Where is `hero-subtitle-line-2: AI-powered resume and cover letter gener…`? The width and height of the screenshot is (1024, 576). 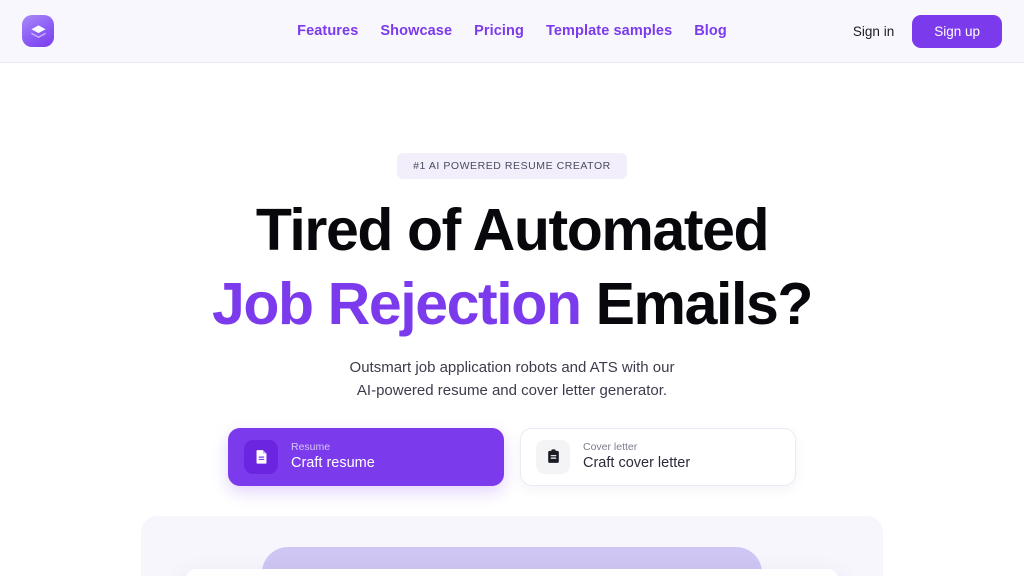
hero-subtitle-line-2: AI-powered resume and cover letter gener… is located at coordinates (512, 391).